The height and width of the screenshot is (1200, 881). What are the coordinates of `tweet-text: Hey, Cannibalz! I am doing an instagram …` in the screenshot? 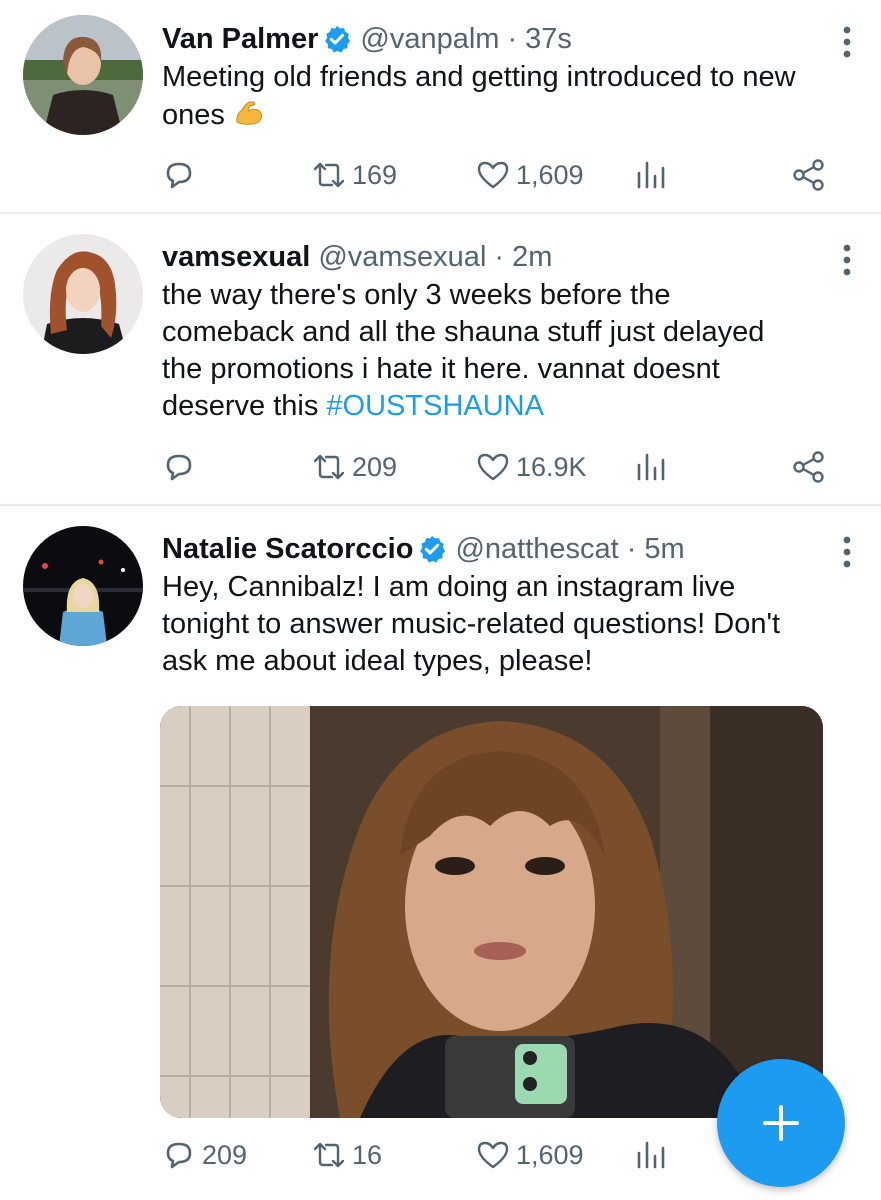 It's located at (506, 624).